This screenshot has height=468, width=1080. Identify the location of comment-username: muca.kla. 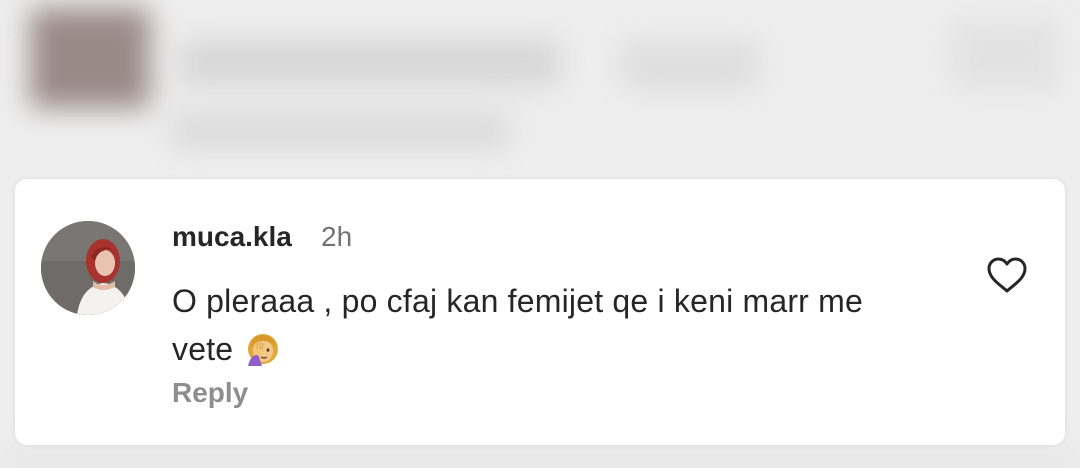
(232, 237).